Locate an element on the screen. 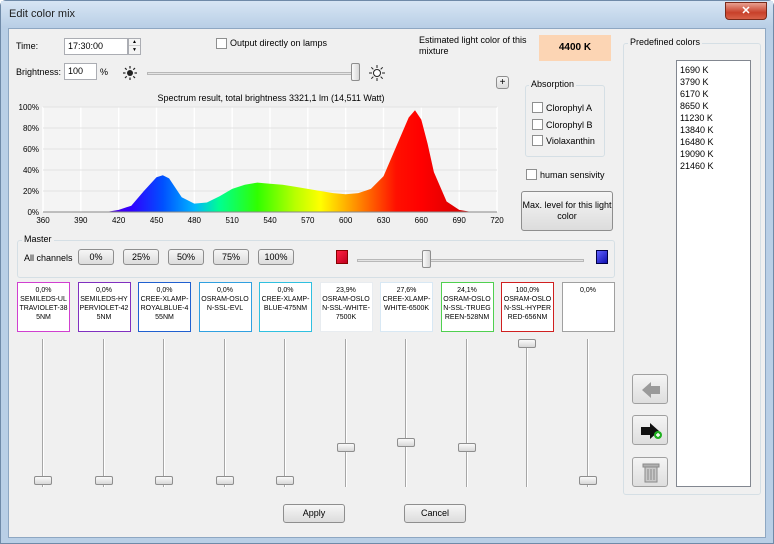 This screenshot has width=774, height=544. list-item: 11230 K is located at coordinates (713, 118).